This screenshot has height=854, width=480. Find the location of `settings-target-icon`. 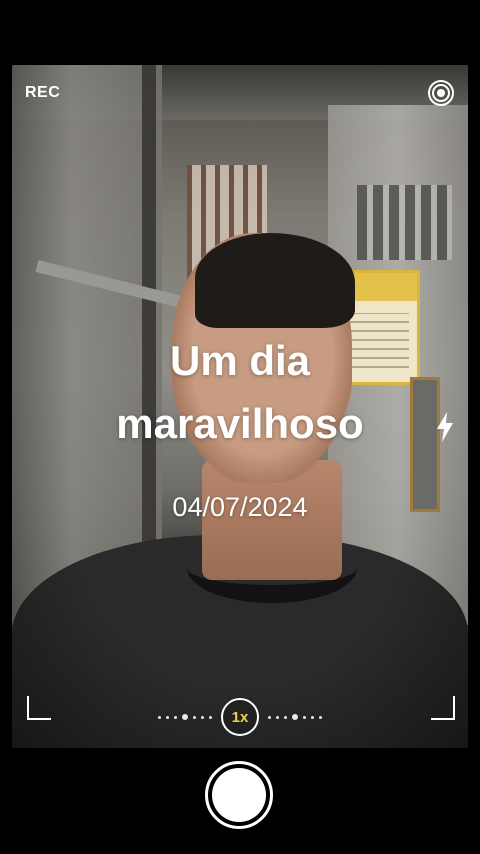

settings-target-icon is located at coordinates (441, 93).